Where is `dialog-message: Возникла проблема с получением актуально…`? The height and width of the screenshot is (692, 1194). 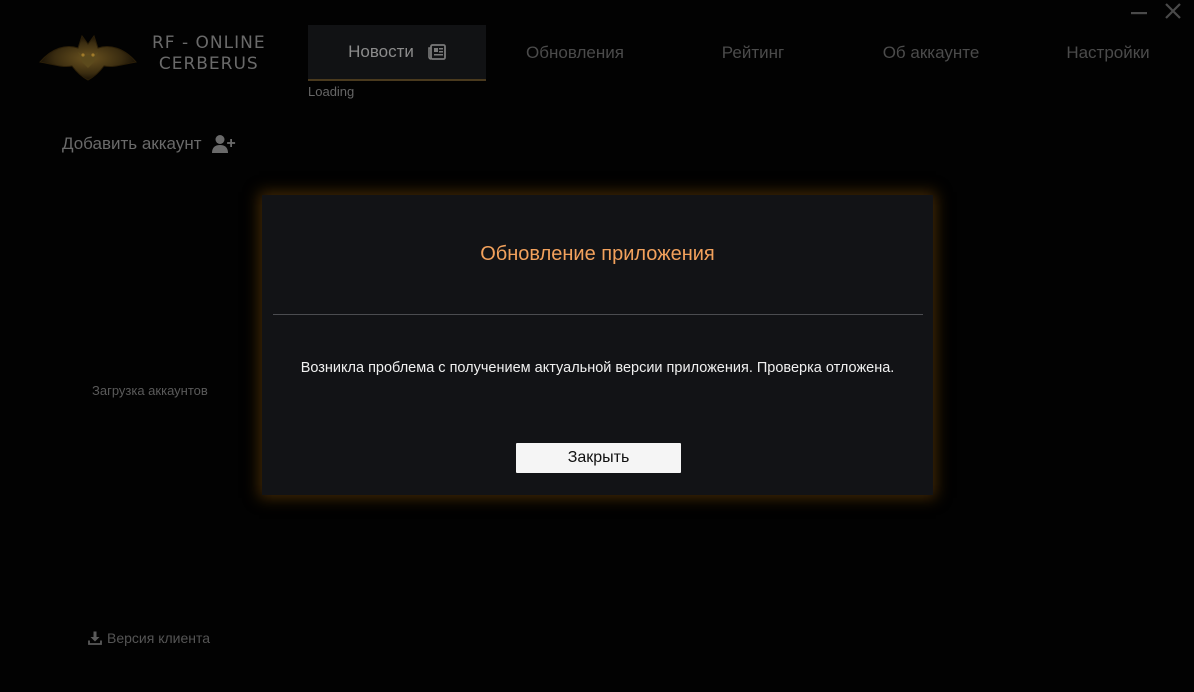 dialog-message: Возникла проблема с получением актуально… is located at coordinates (597, 368).